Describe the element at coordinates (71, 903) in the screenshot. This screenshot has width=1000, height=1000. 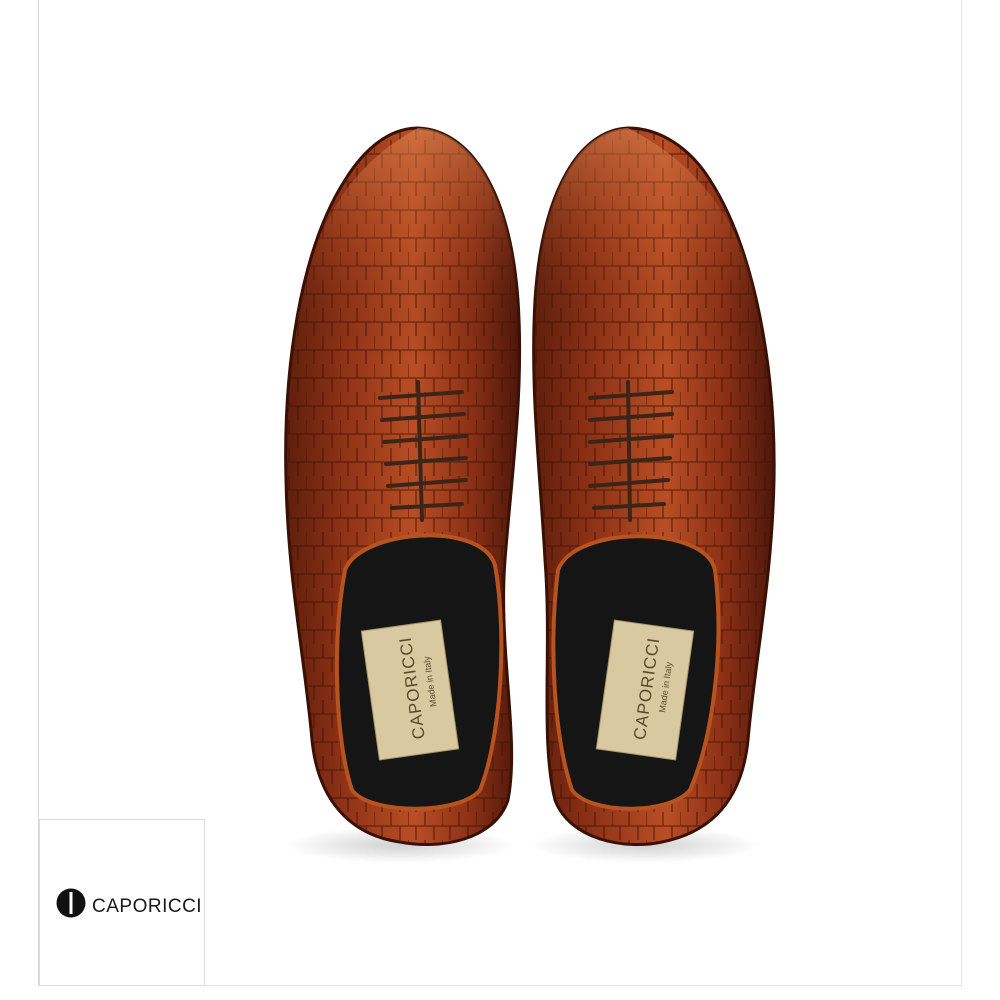
I see `caporicci-logo-icon` at that location.